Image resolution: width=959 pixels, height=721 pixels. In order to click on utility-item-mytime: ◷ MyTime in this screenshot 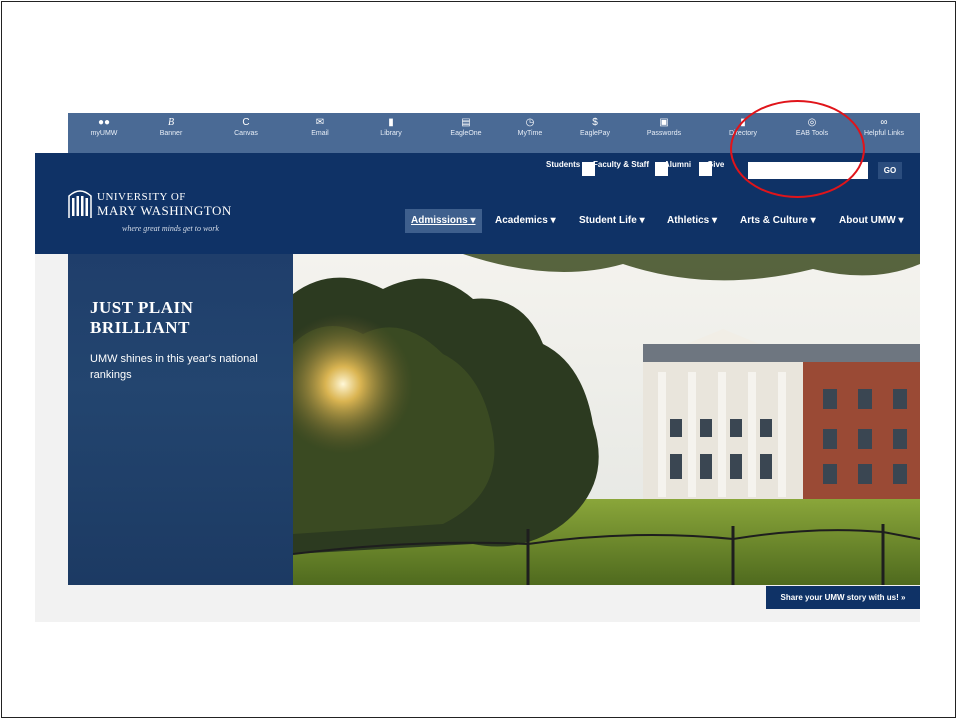, I will do `click(530, 126)`.